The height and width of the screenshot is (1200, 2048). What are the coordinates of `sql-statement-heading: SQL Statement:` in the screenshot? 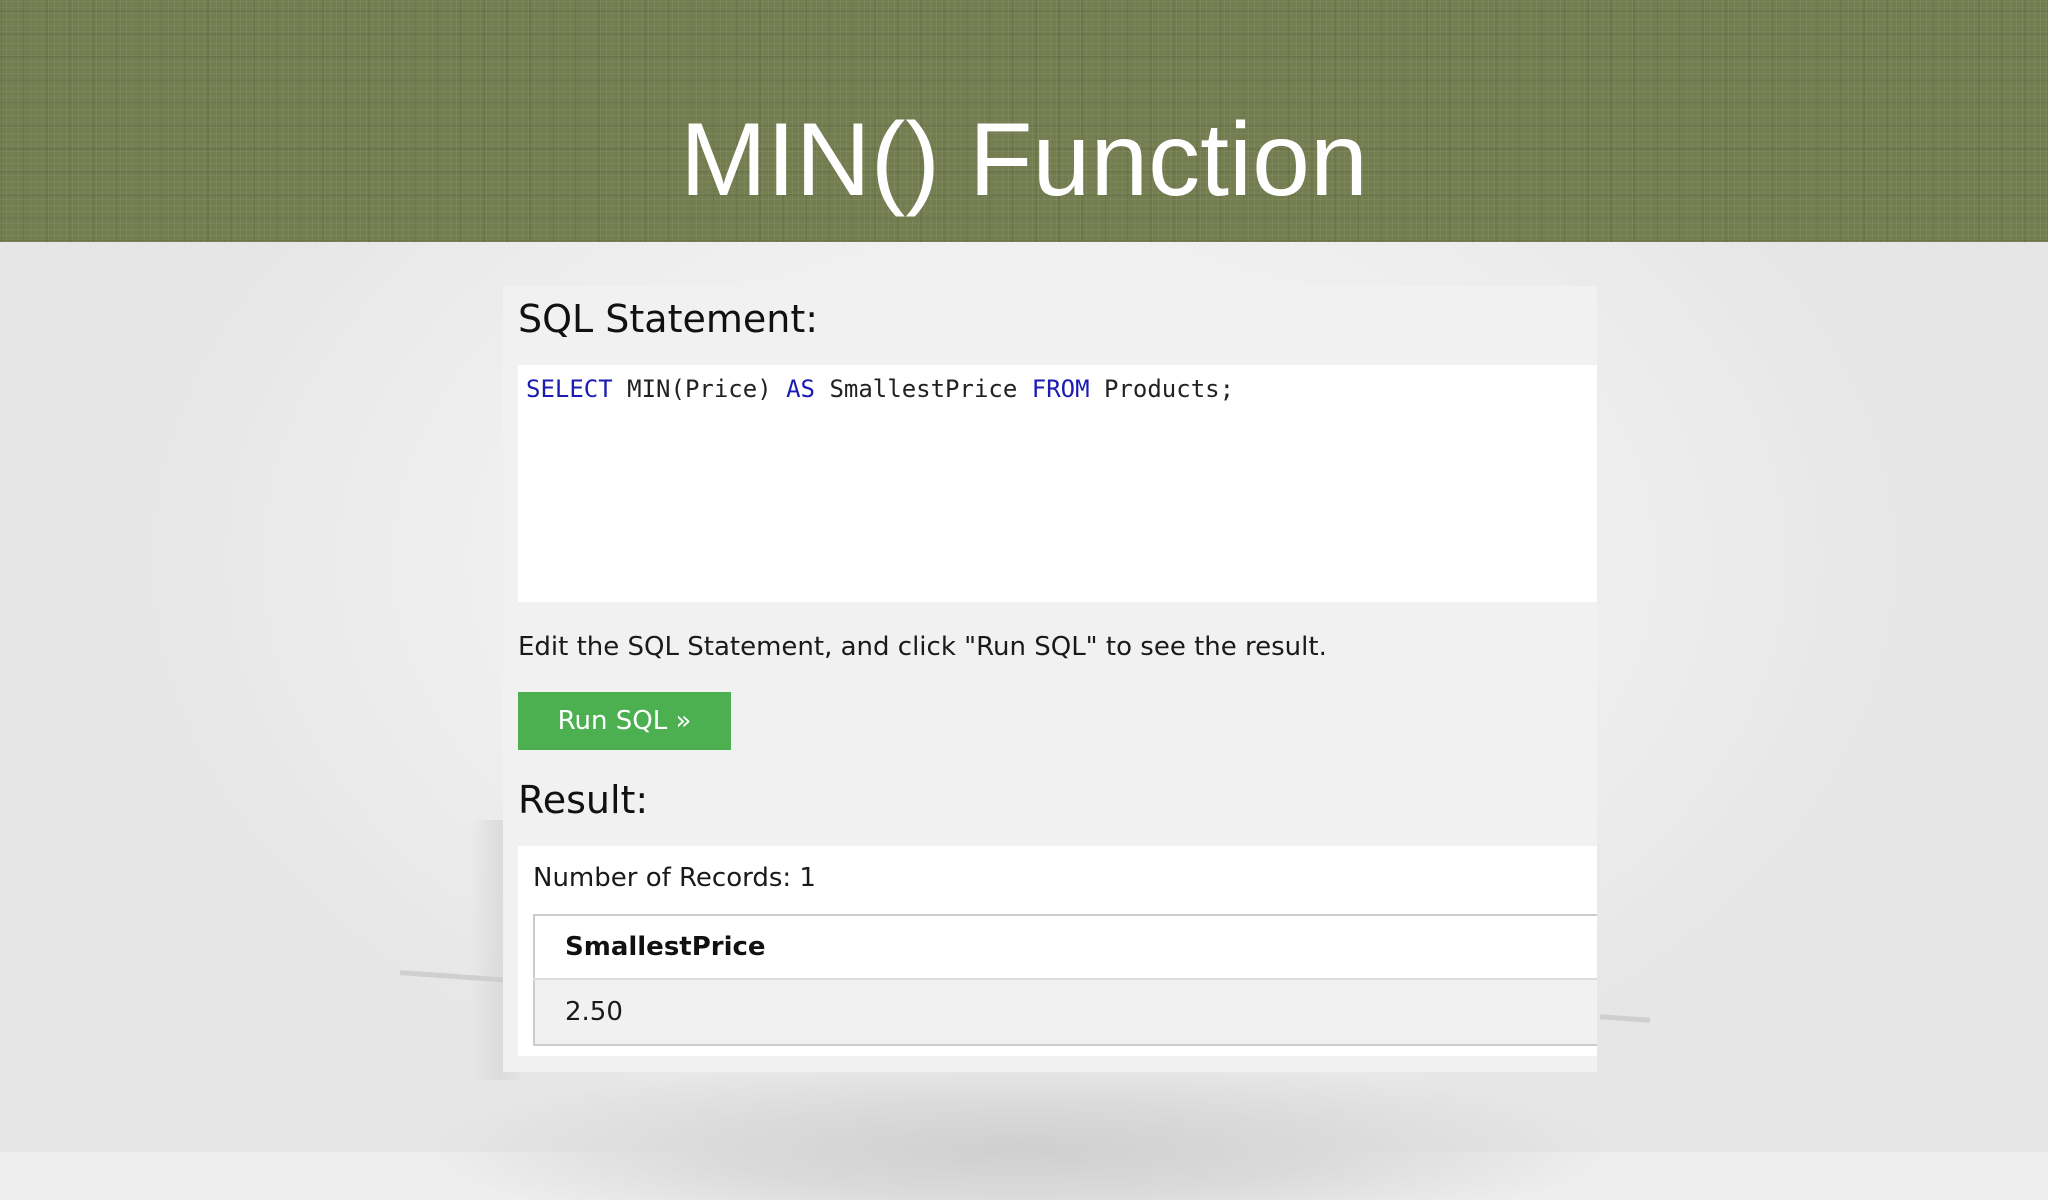 It's located at (668, 319).